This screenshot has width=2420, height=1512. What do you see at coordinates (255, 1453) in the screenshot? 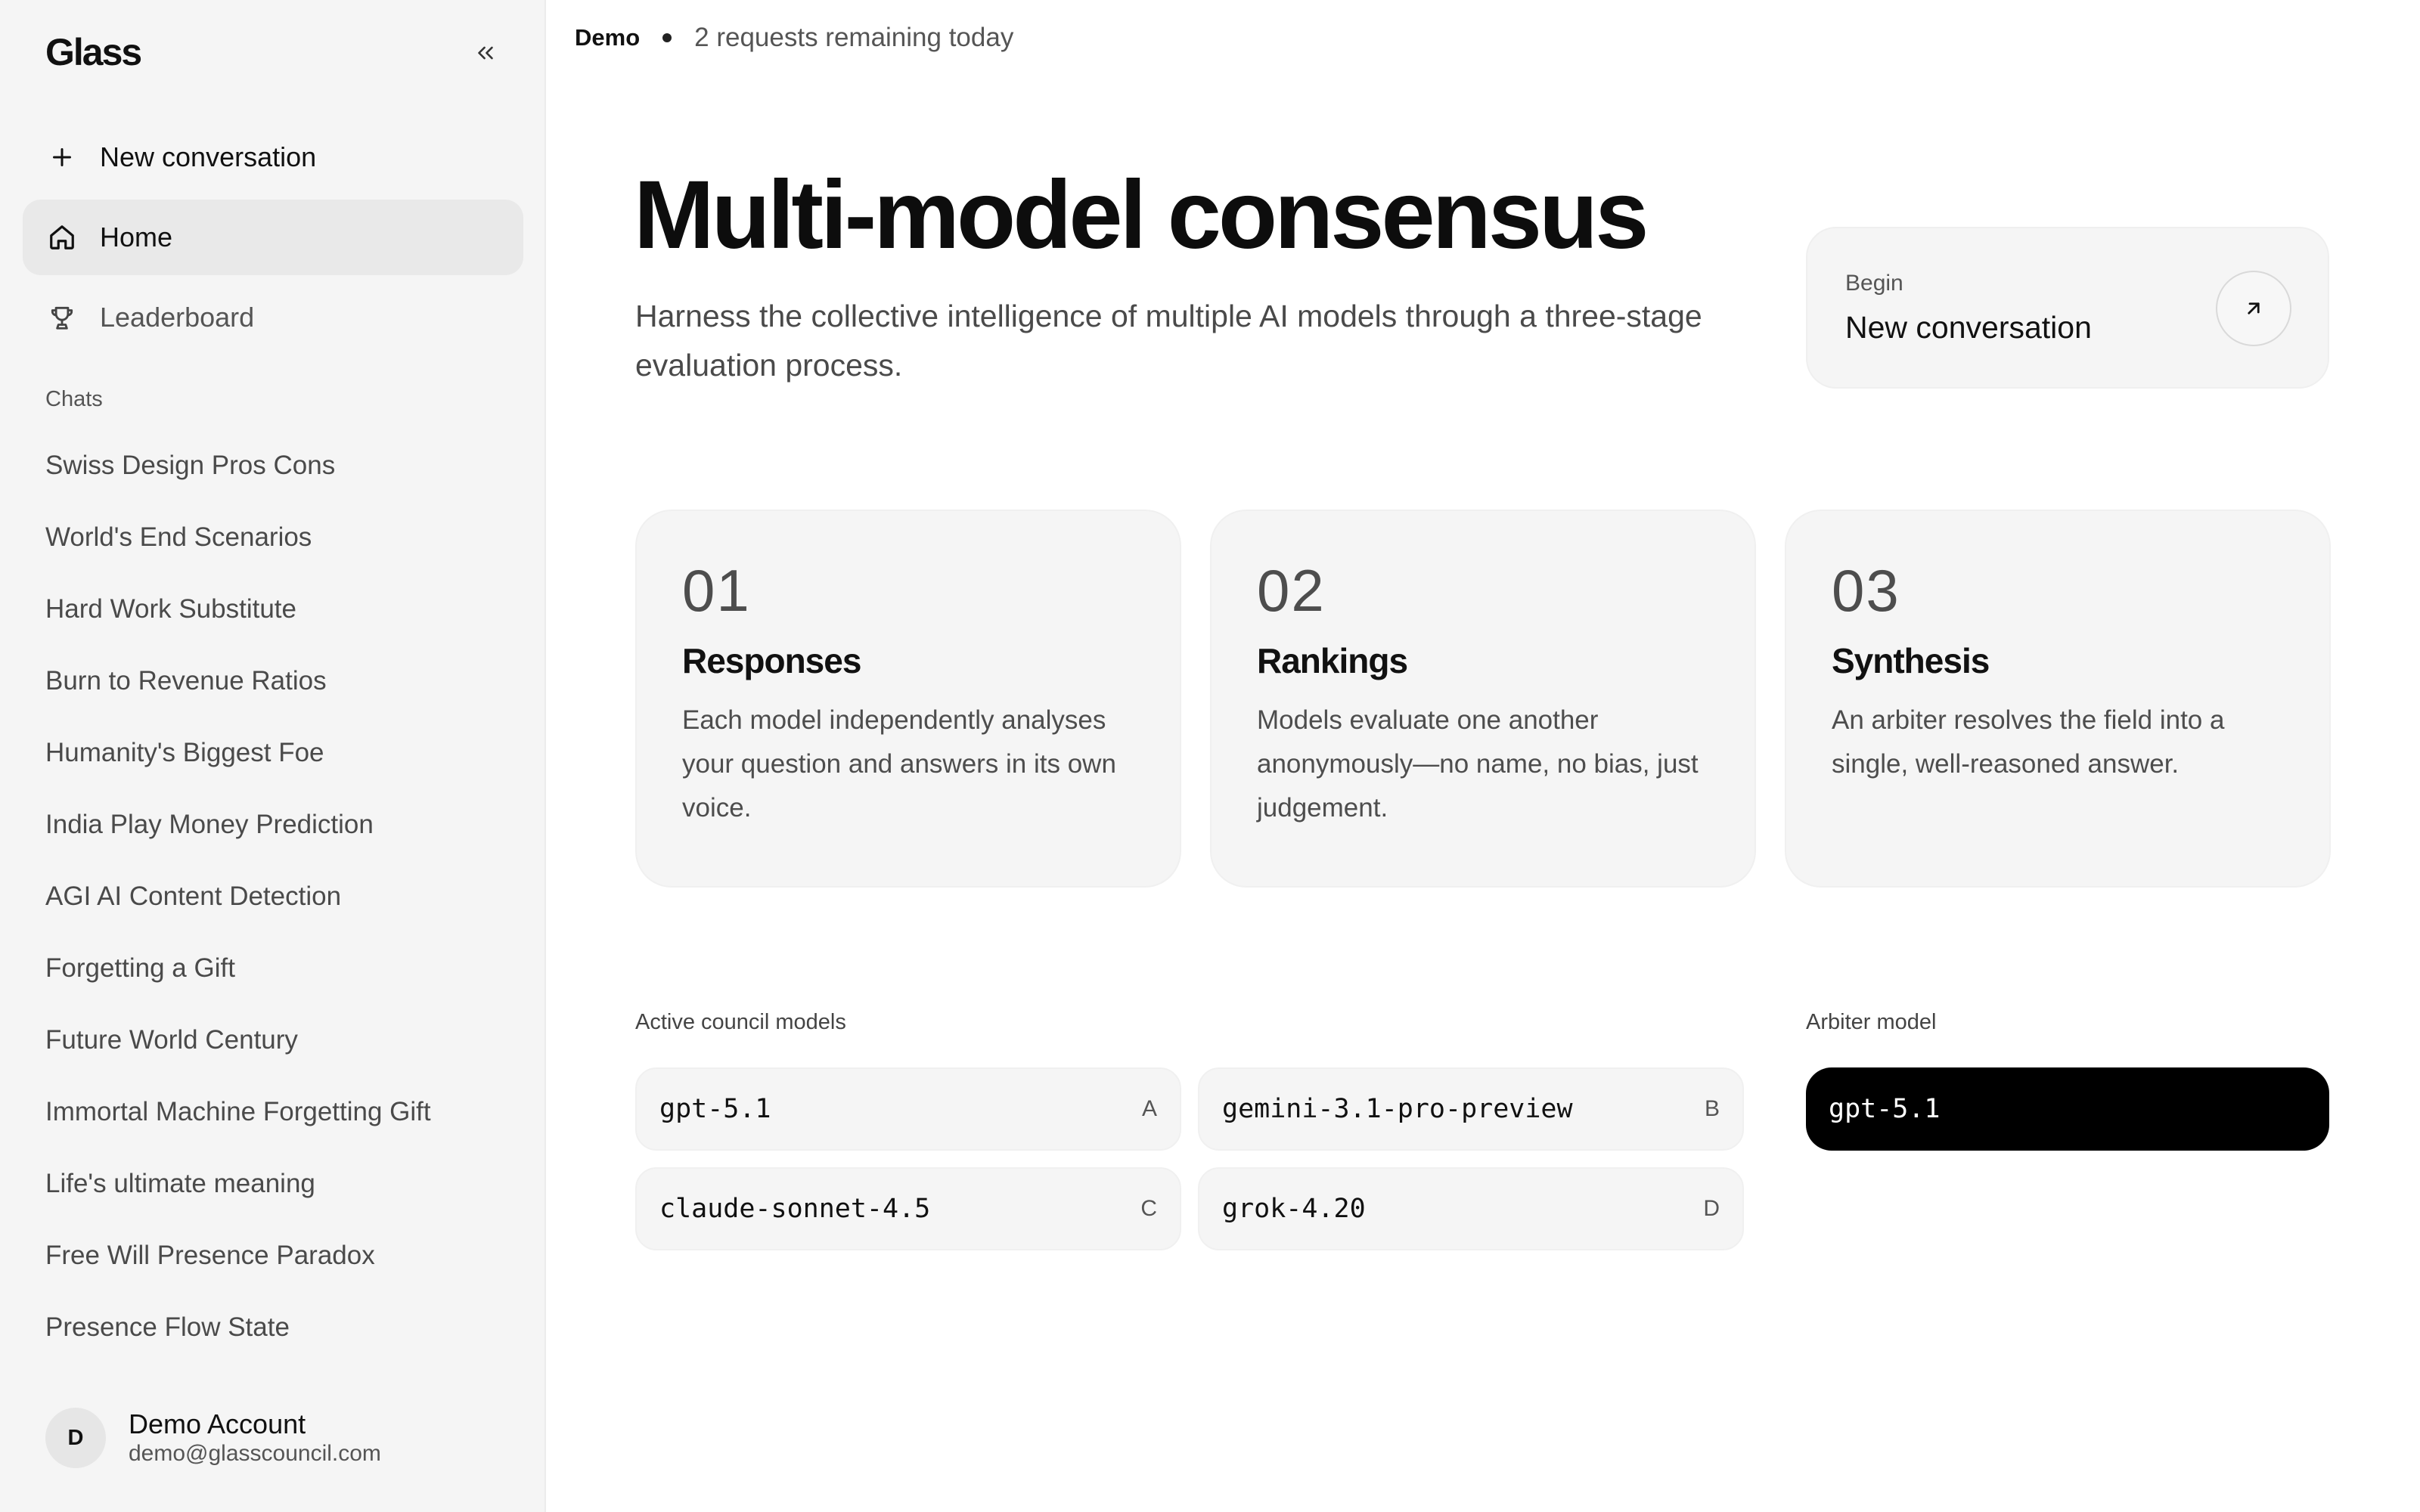
I see `account-email: demo@glasscouncil.com` at bounding box center [255, 1453].